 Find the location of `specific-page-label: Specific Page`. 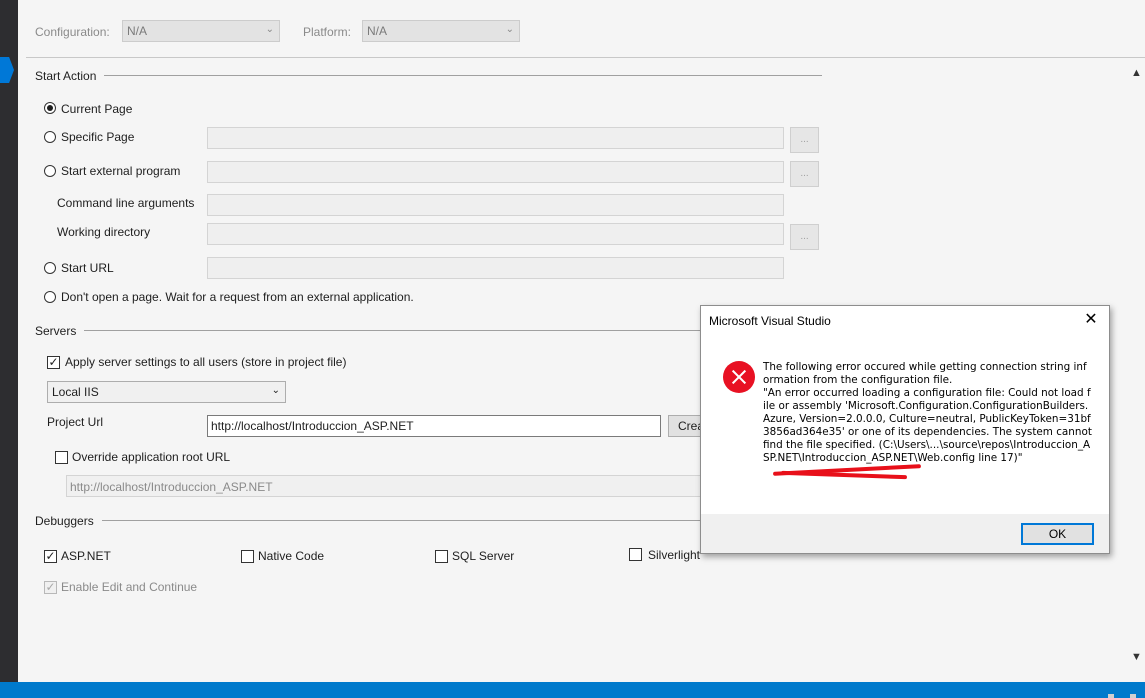

specific-page-label: Specific Page is located at coordinates (98, 137).